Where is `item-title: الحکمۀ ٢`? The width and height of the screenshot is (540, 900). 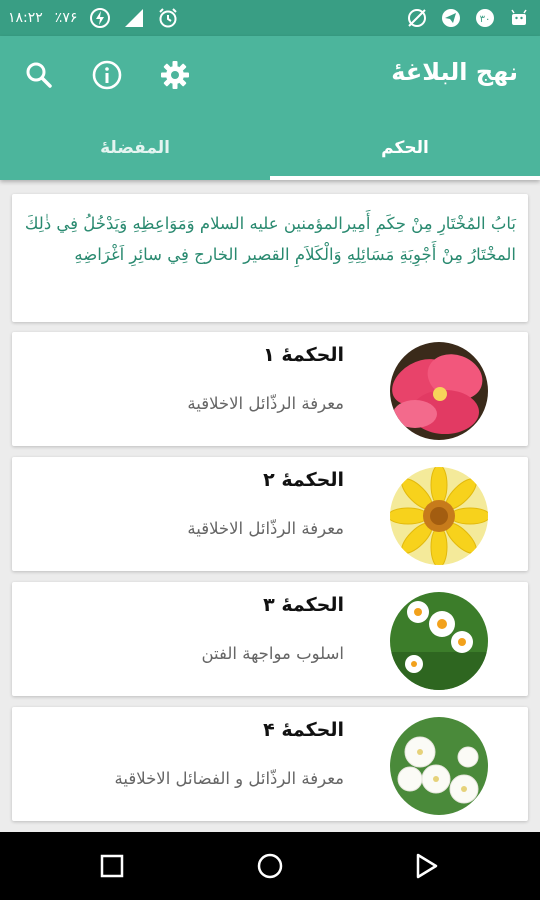 item-title: الحکمۀ ٢ is located at coordinates (303, 480).